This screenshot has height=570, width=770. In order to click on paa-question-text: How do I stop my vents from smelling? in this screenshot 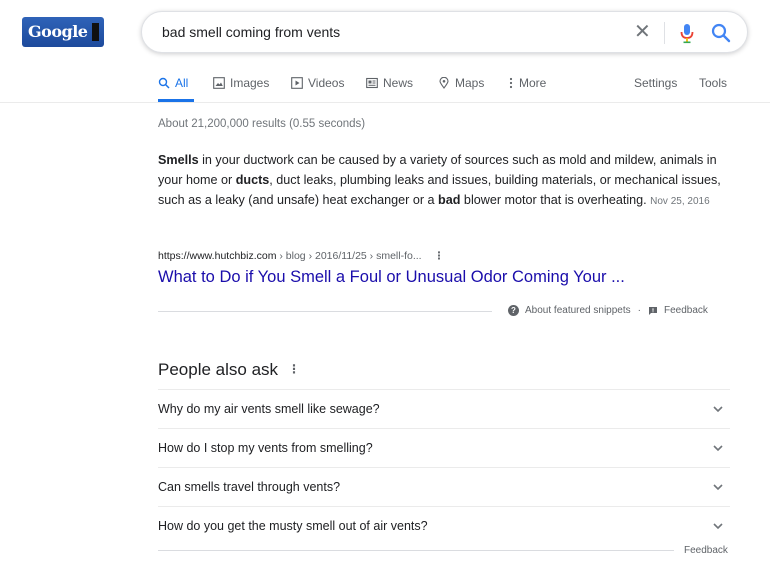, I will do `click(265, 448)`.